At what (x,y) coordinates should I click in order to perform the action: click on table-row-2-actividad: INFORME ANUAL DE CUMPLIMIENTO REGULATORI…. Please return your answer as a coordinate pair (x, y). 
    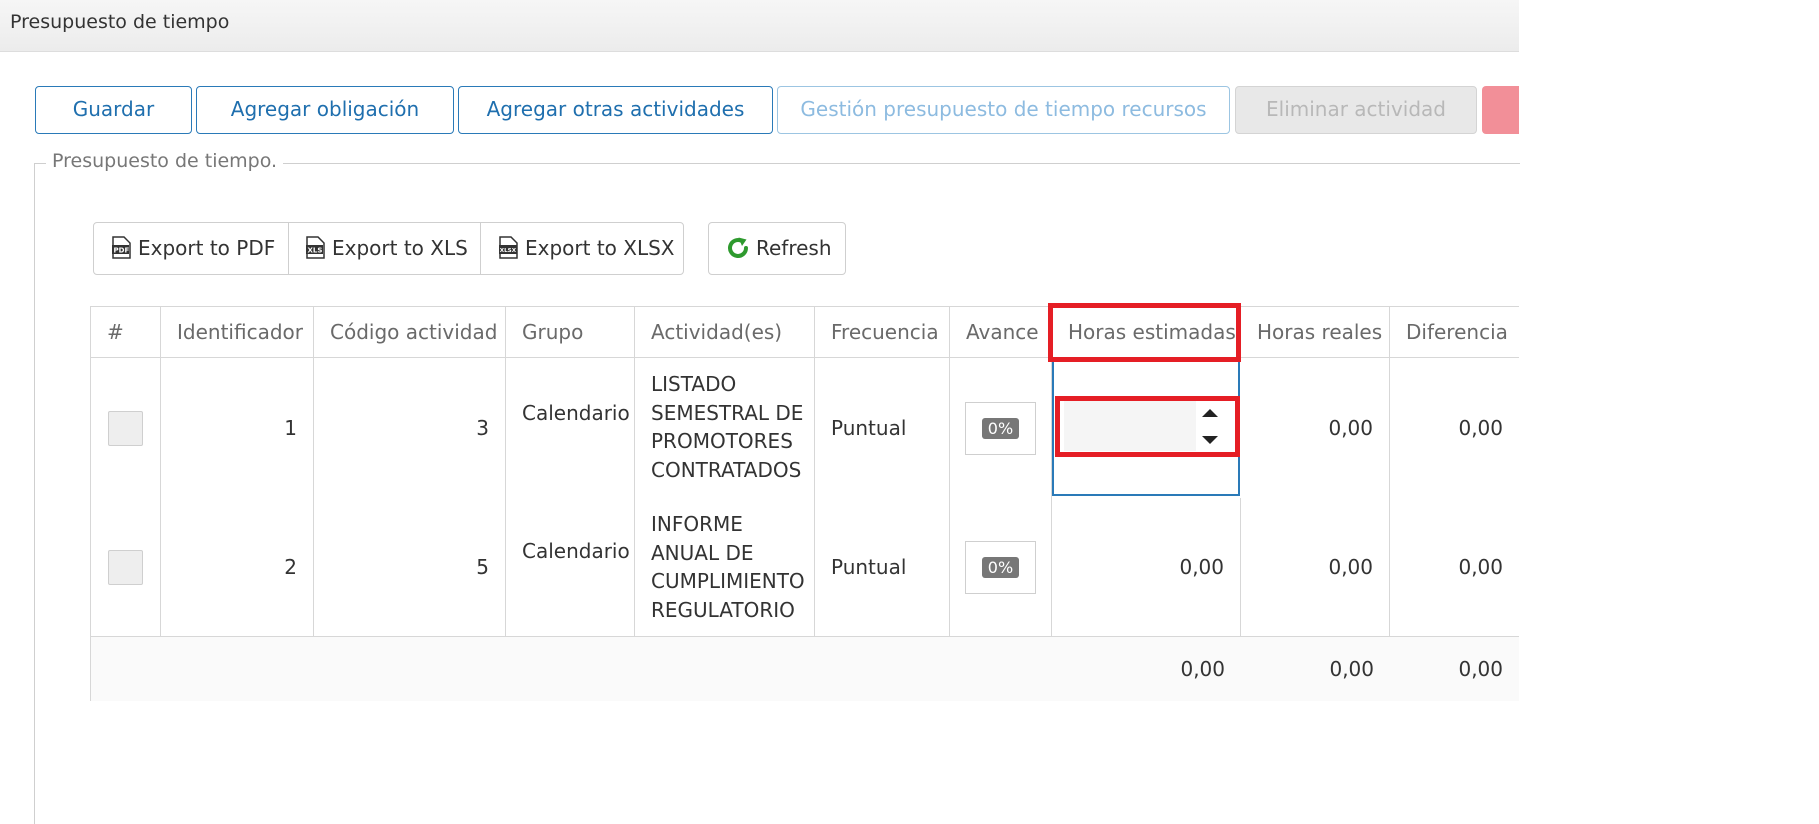
    Looking at the image, I should click on (725, 567).